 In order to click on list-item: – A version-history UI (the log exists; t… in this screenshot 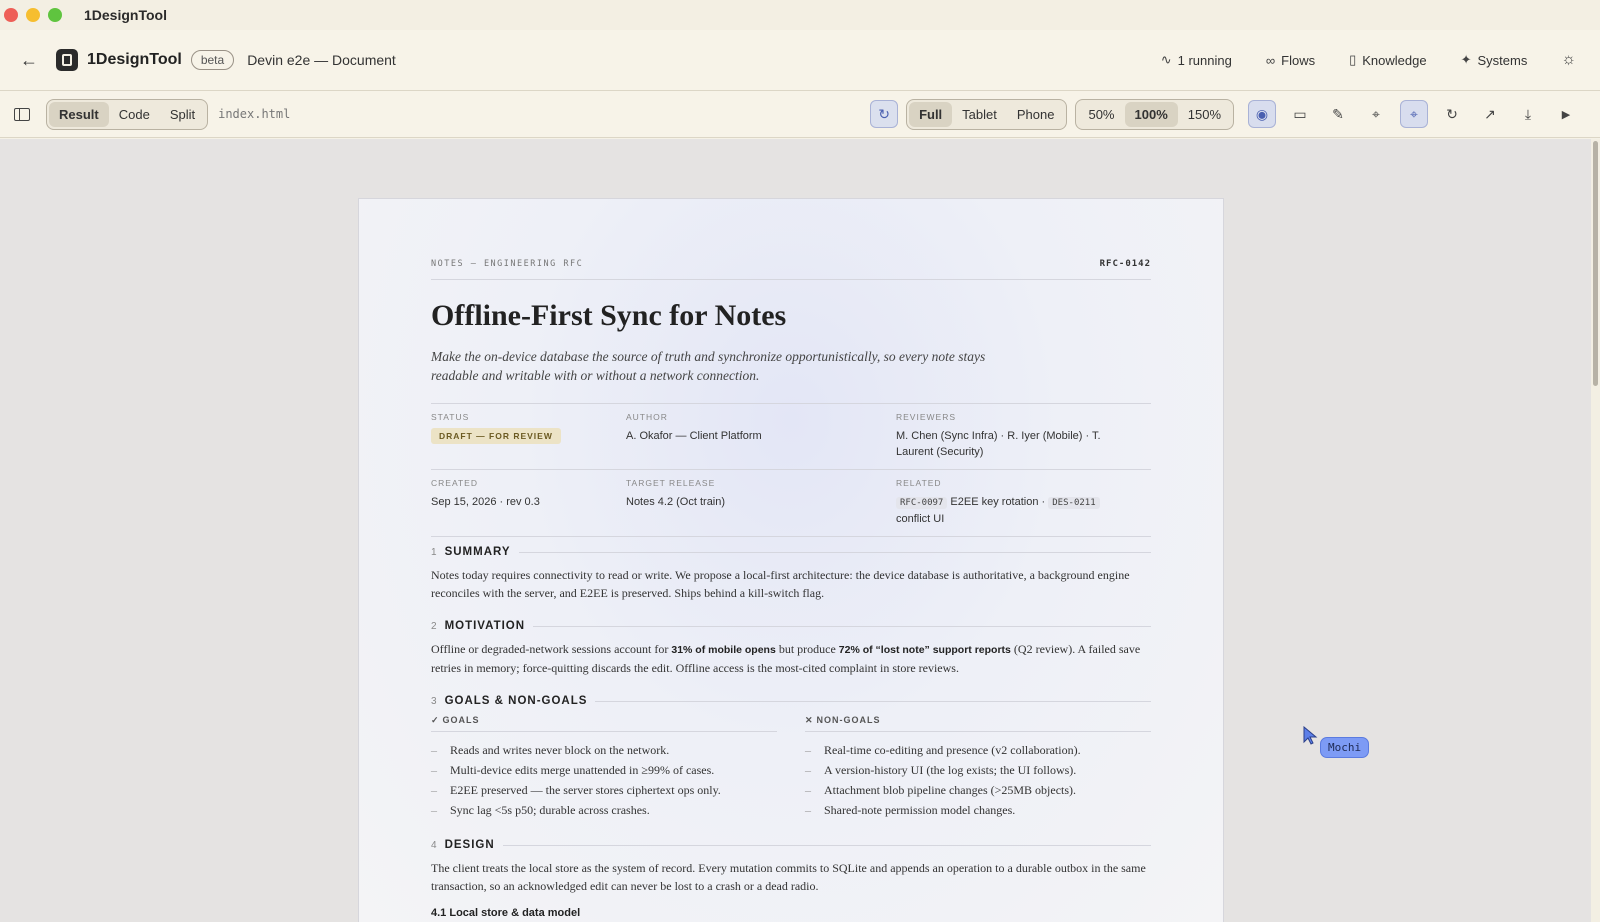, I will do `click(978, 770)`.